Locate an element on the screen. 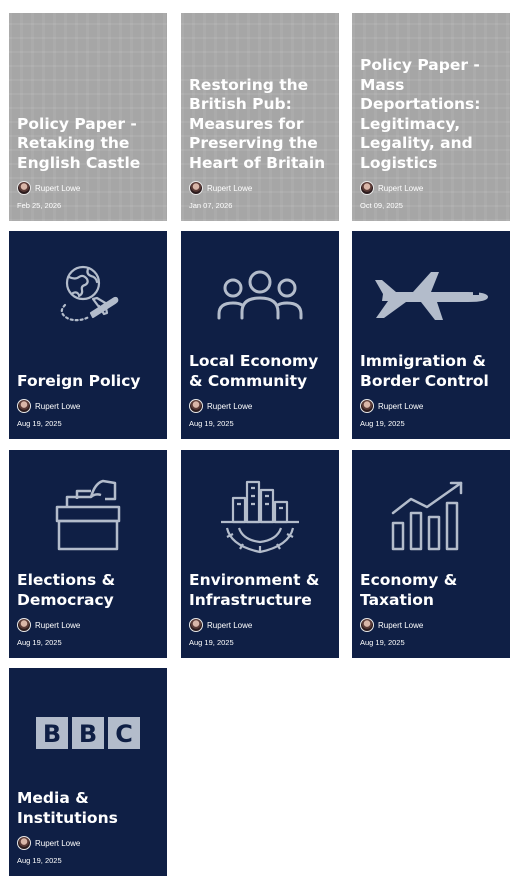 The image size is (517, 876). card-title: Elections & Democracy is located at coordinates (66, 590).